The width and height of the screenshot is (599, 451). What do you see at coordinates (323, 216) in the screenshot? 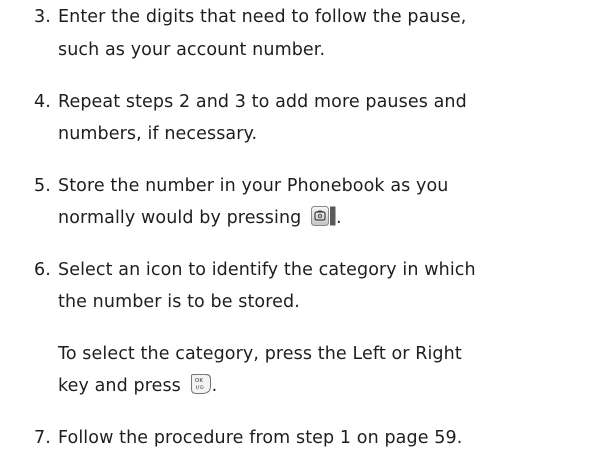
I see `phone-send-key-icon` at bounding box center [323, 216].